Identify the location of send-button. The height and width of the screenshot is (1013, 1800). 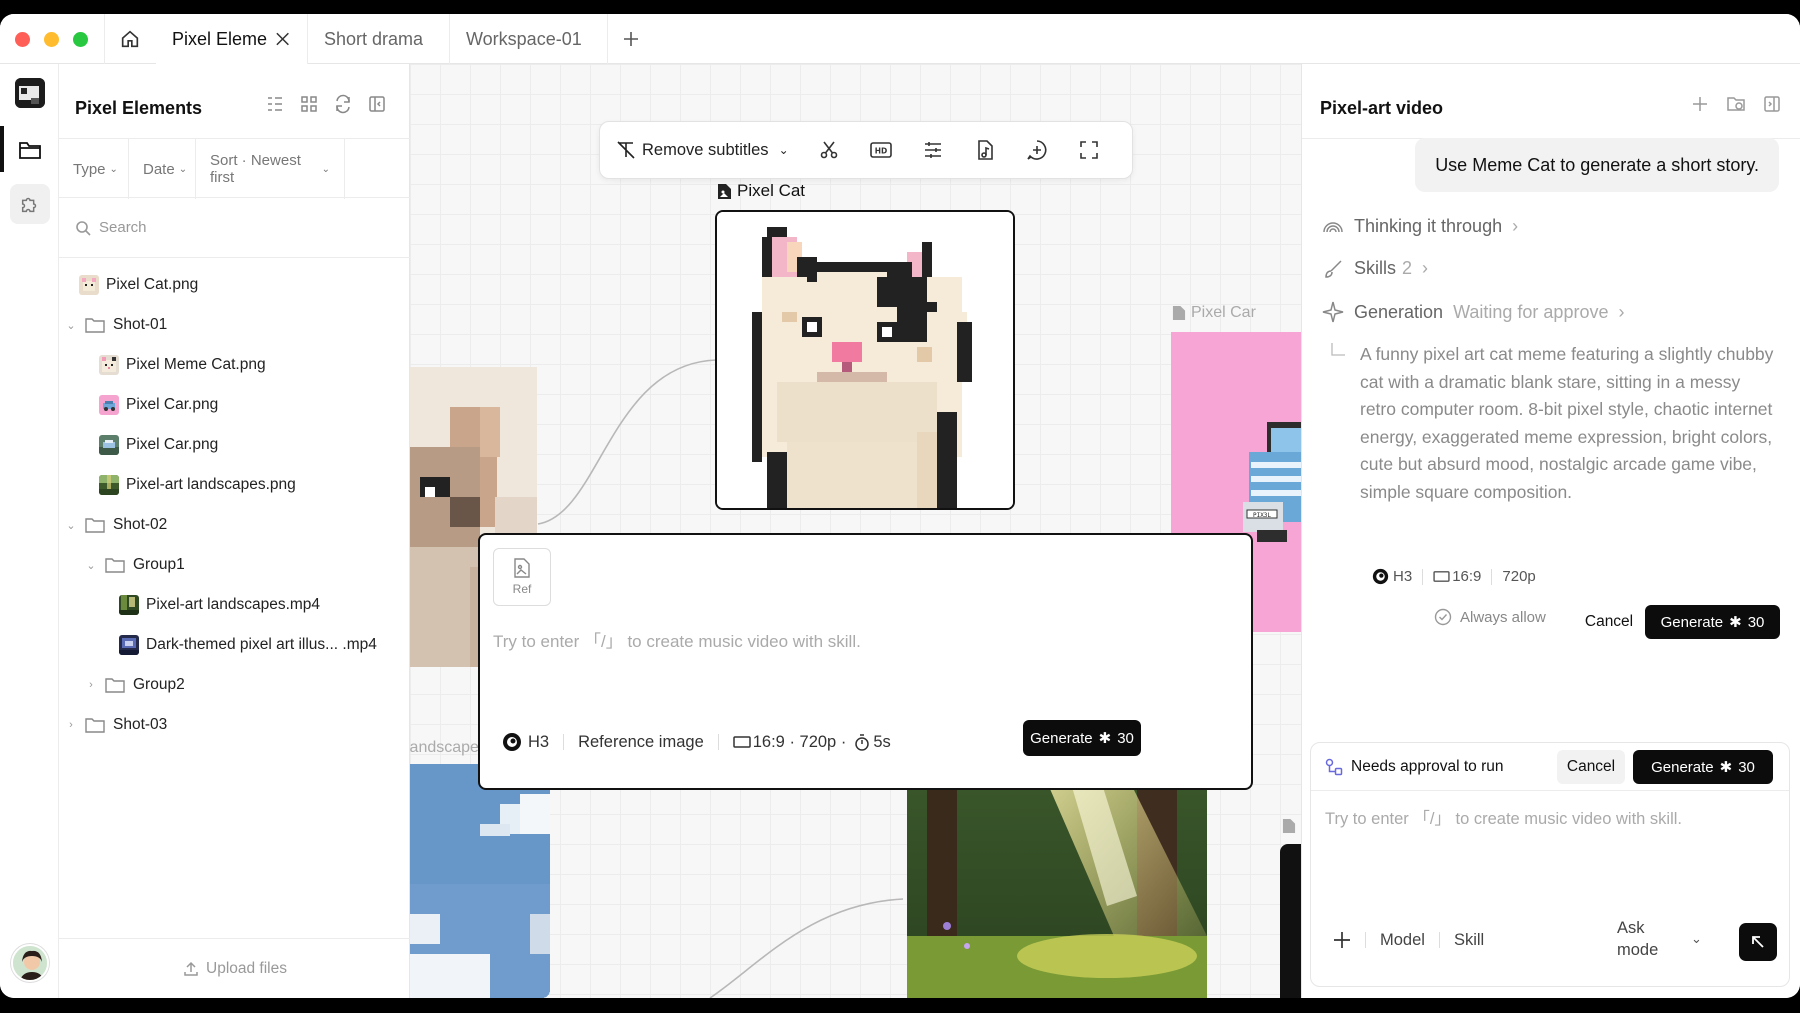
(1758, 942).